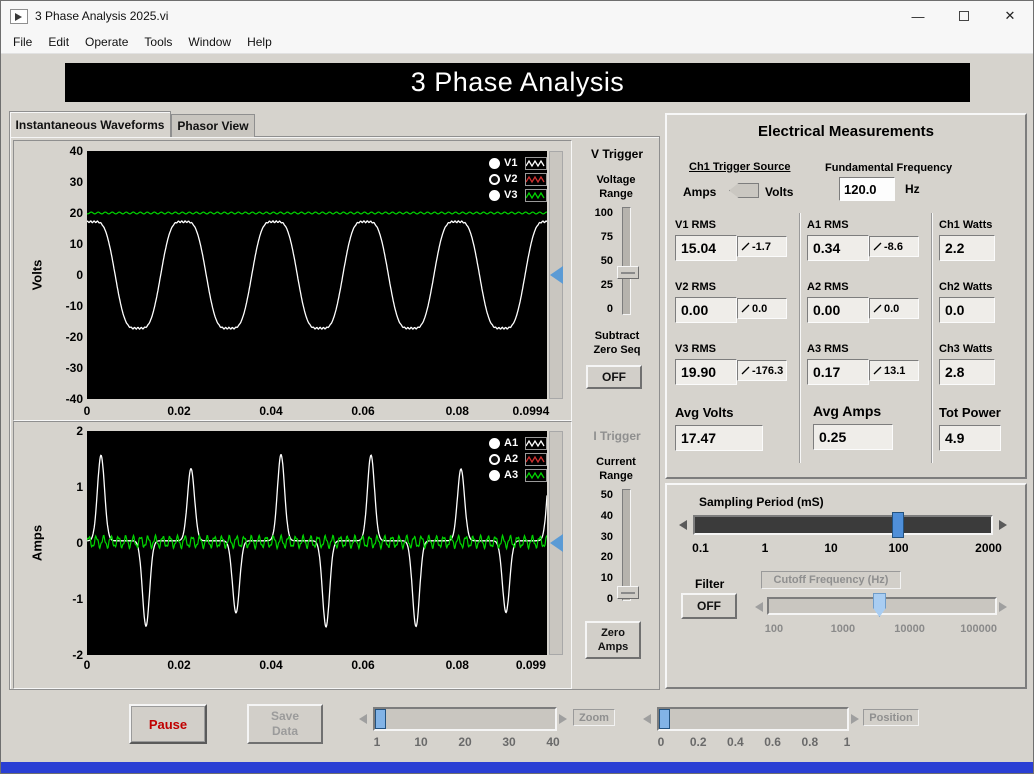 The image size is (1034, 774). I want to click on v-trigger-cursor, so click(556, 275).